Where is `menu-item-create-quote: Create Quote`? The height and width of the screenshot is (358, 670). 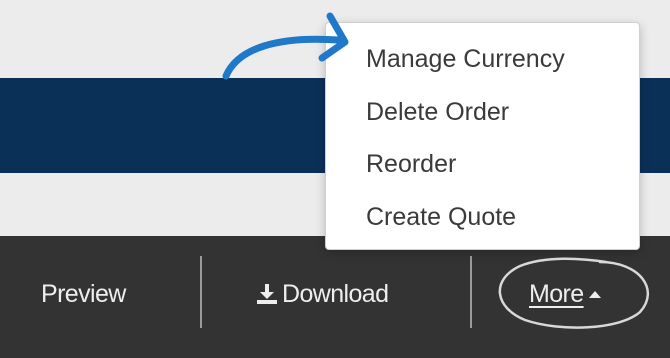 menu-item-create-quote: Create Quote is located at coordinates (441, 217).